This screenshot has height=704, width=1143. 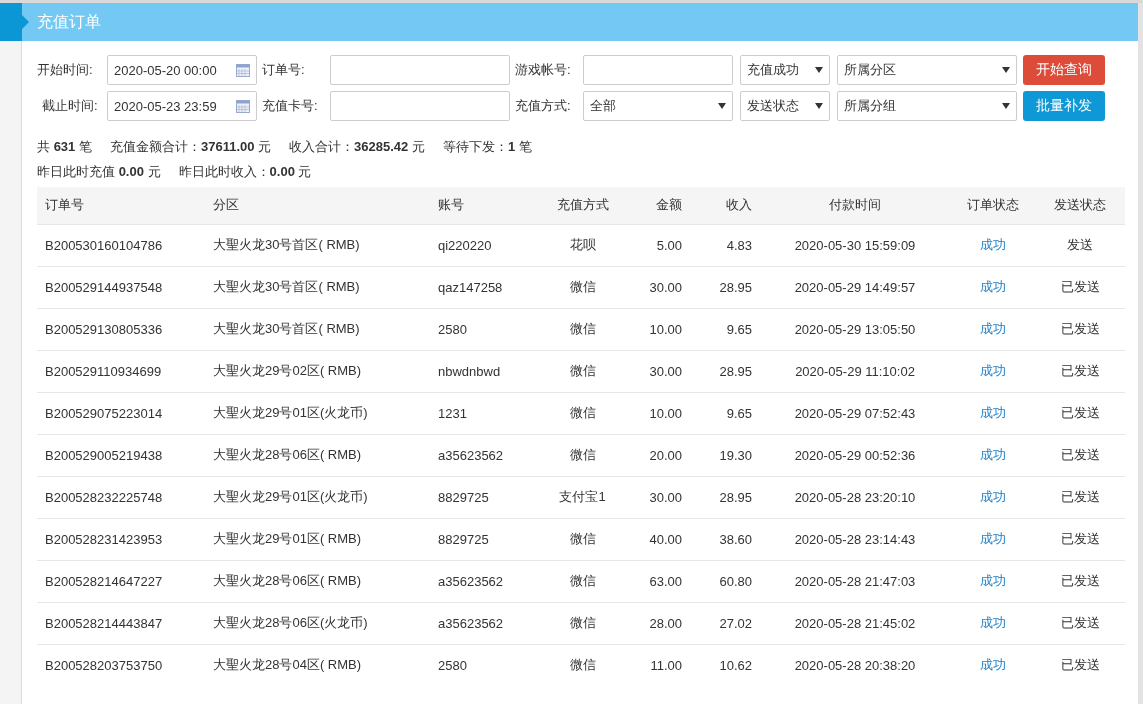 I want to click on table-cell: 2020-05-28 20:38:20, so click(x=855, y=665).